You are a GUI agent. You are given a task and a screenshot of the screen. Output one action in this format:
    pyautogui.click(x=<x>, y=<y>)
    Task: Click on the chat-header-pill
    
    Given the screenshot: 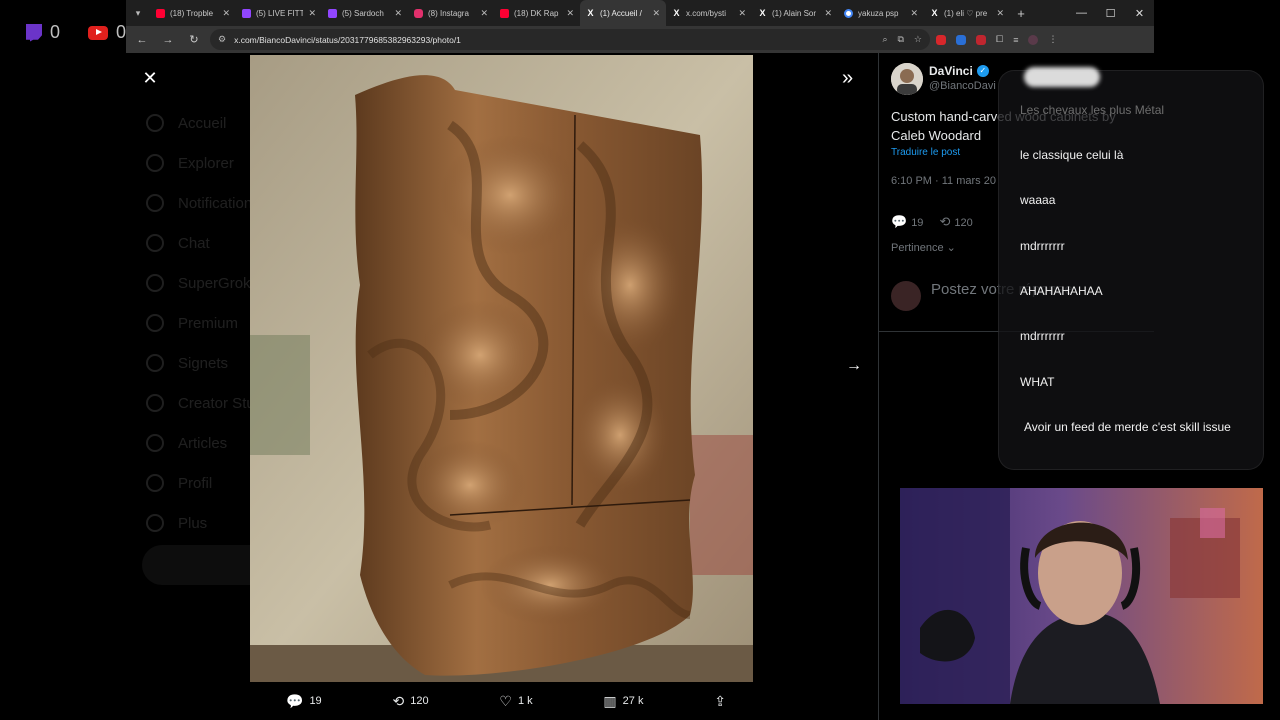 What is the action you would take?
    pyautogui.click(x=1062, y=77)
    